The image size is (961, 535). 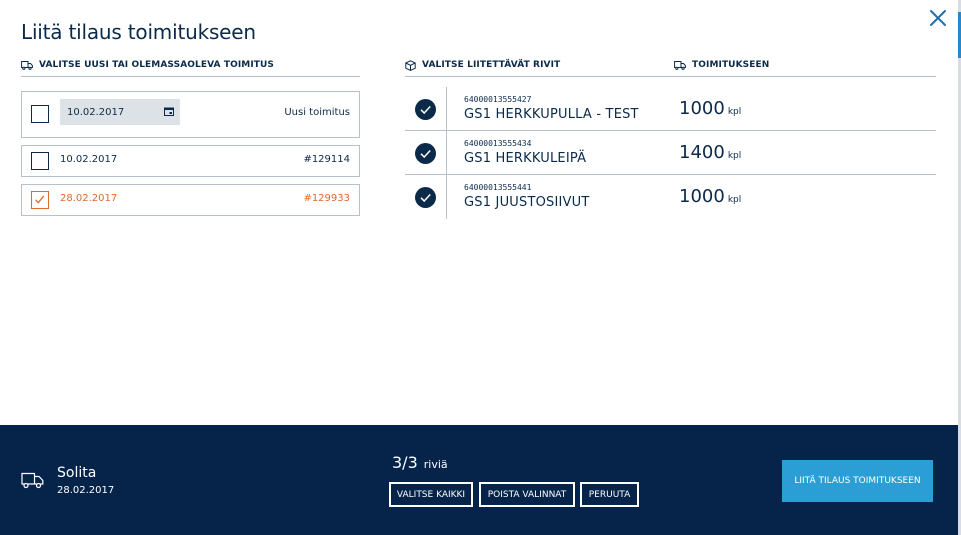 What do you see at coordinates (190, 76) in the screenshot?
I see `delivery-section-divider` at bounding box center [190, 76].